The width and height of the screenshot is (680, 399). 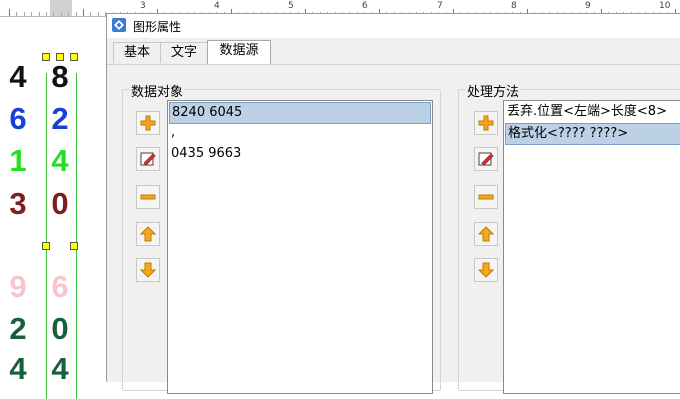 What do you see at coordinates (300, 133) in the screenshot?
I see `list-item: ,` at bounding box center [300, 133].